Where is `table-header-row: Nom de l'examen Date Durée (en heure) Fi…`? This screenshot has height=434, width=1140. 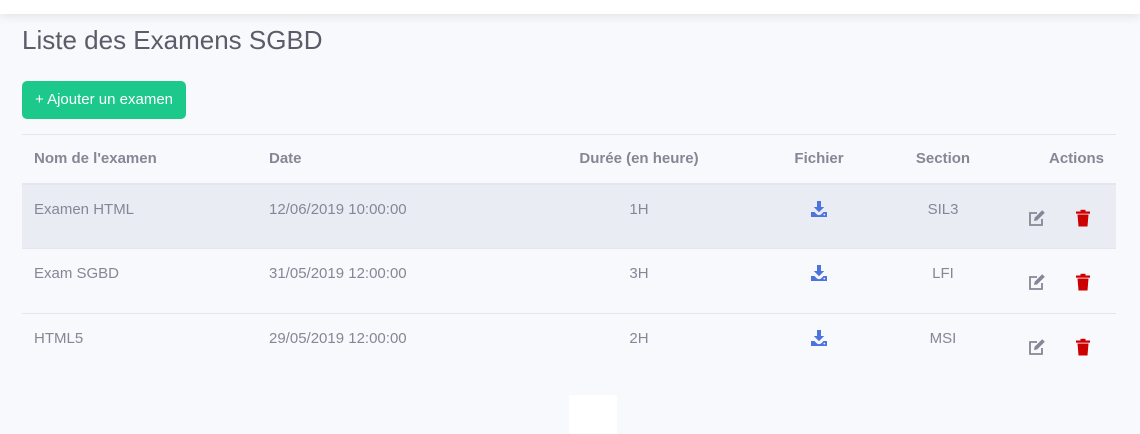 table-header-row: Nom de l'examen Date Durée (en heure) Fi… is located at coordinates (569, 159).